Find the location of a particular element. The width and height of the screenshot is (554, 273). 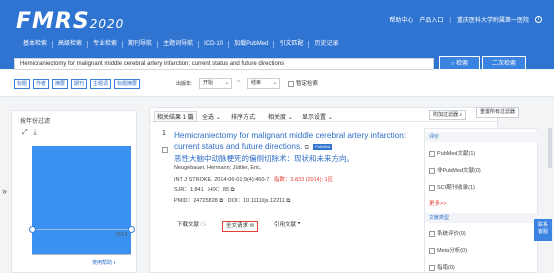

filter-author: 作者 is located at coordinates (41, 84).